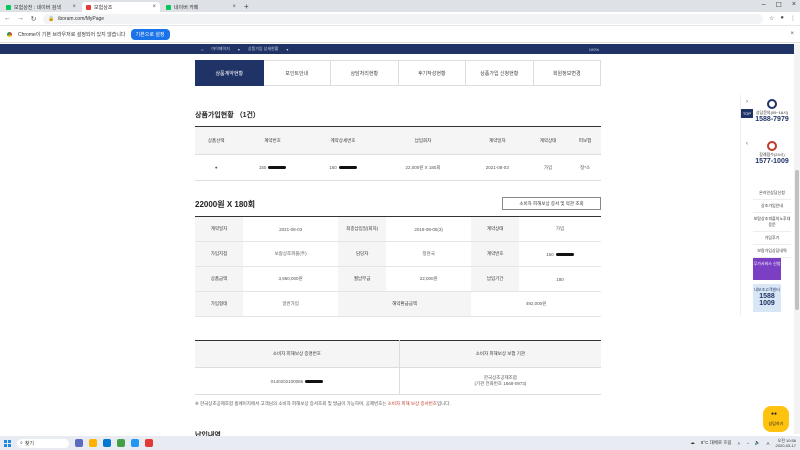 The height and width of the screenshot is (450, 800). I want to click on detail-no-cell: 150, so click(343, 167).